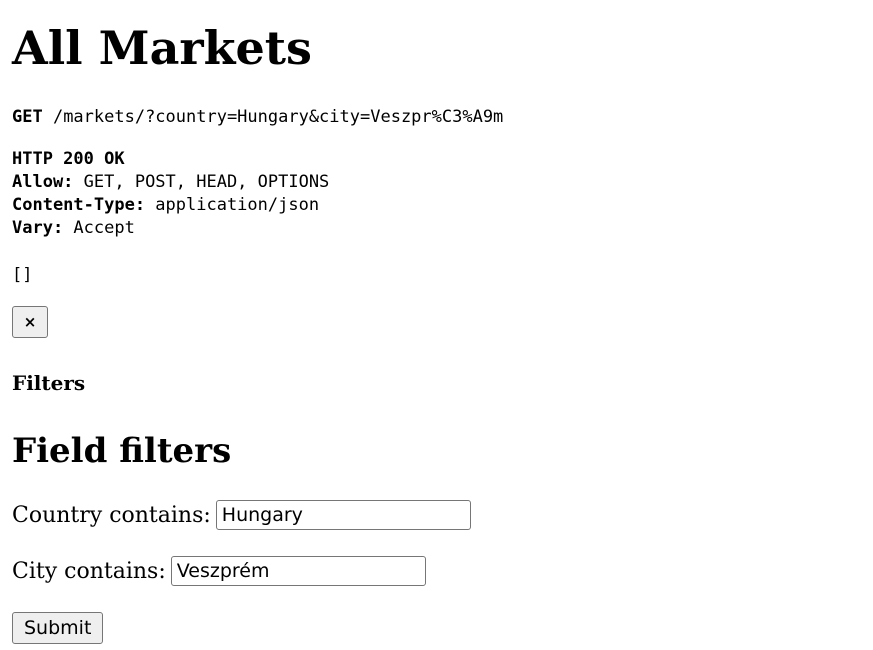 The width and height of the screenshot is (873, 650). What do you see at coordinates (43, 182) in the screenshot?
I see `header-allow-name: Allow:` at bounding box center [43, 182].